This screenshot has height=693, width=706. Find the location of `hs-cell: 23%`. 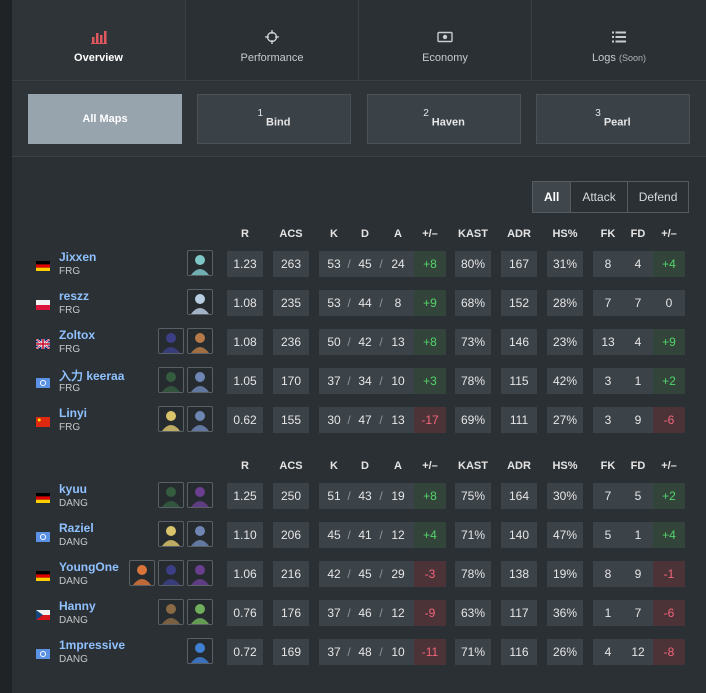

hs-cell: 23% is located at coordinates (565, 342).